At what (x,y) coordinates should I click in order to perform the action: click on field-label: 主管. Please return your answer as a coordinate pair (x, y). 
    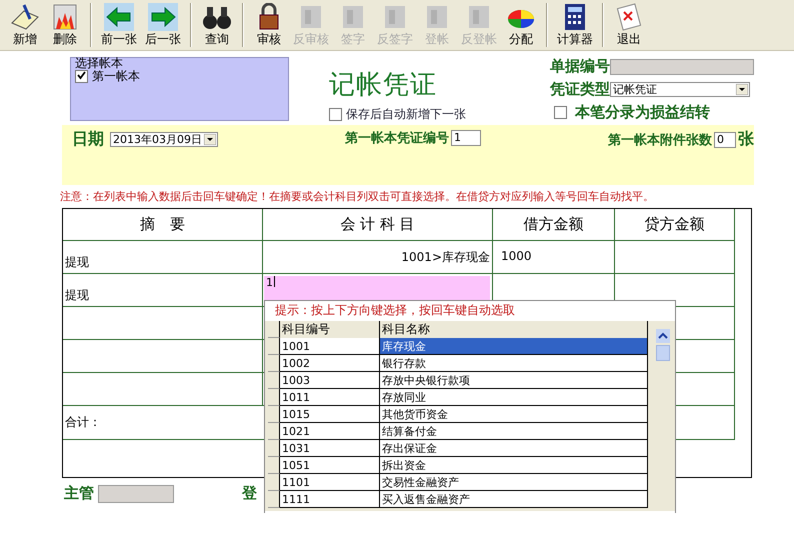
    Looking at the image, I should click on (79, 493).